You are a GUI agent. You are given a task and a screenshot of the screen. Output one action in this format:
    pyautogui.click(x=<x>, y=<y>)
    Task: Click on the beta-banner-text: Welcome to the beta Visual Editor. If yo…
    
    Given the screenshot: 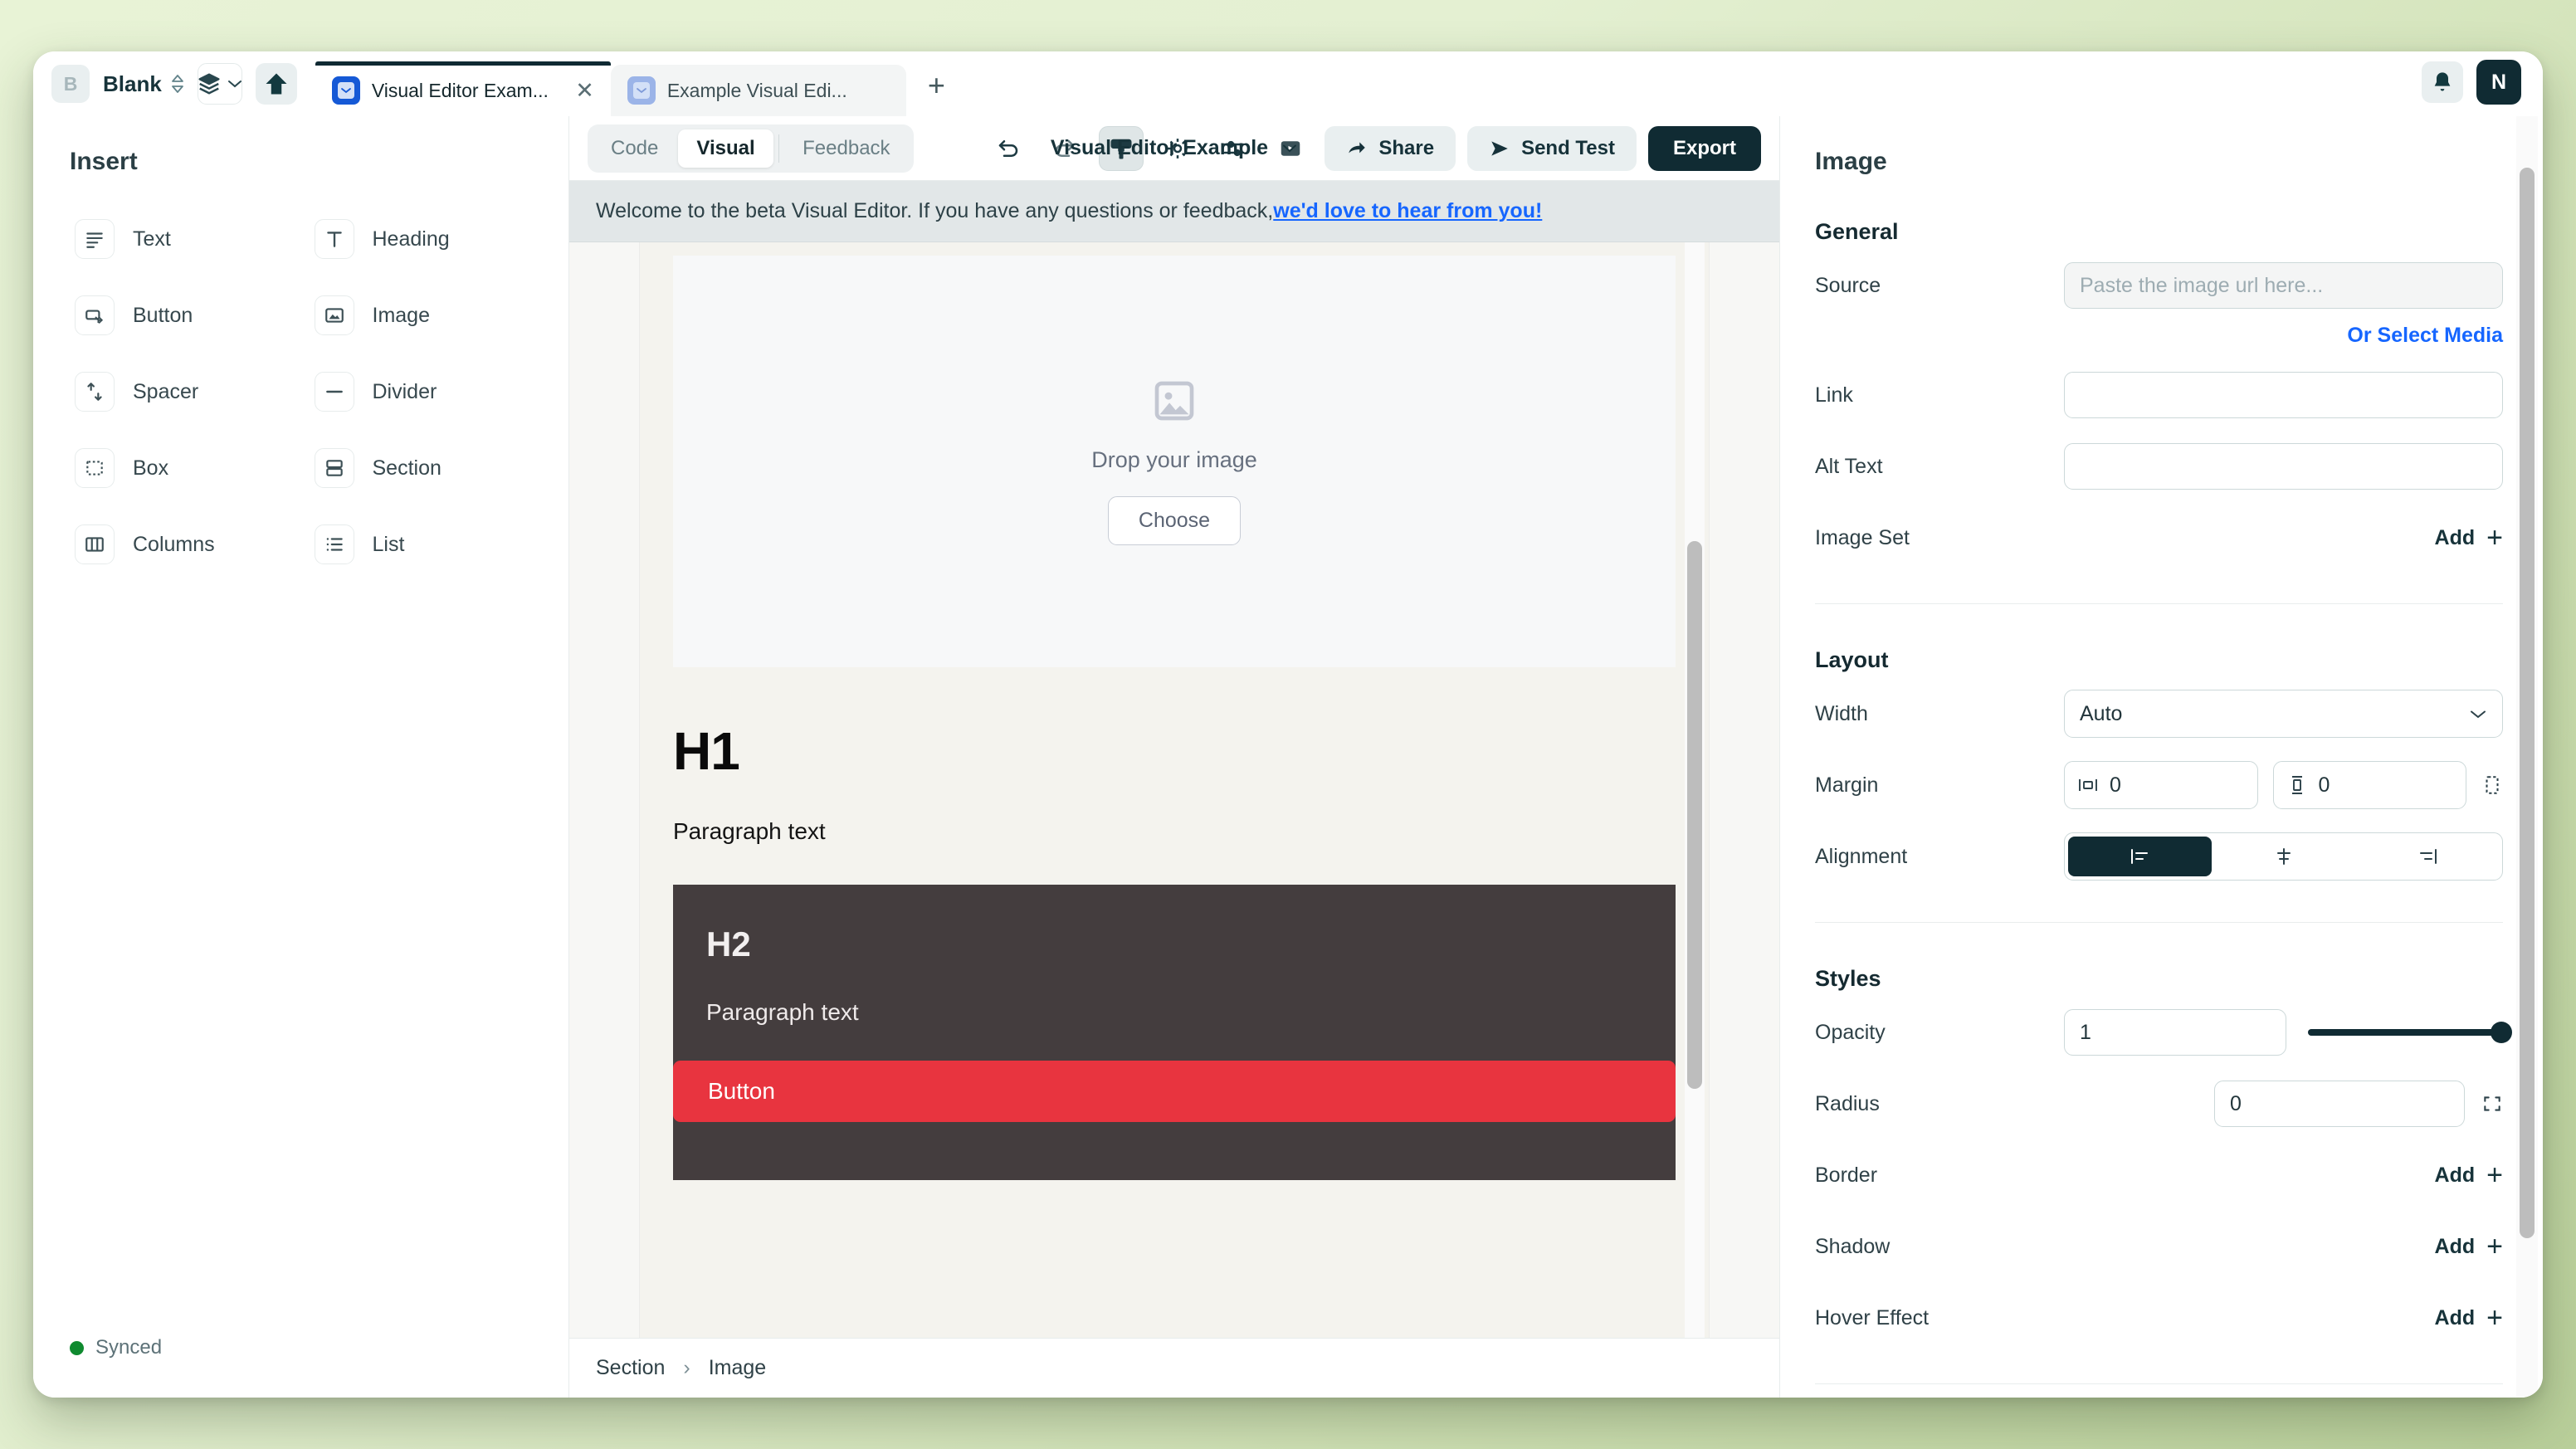 What is the action you would take?
    pyautogui.click(x=935, y=211)
    